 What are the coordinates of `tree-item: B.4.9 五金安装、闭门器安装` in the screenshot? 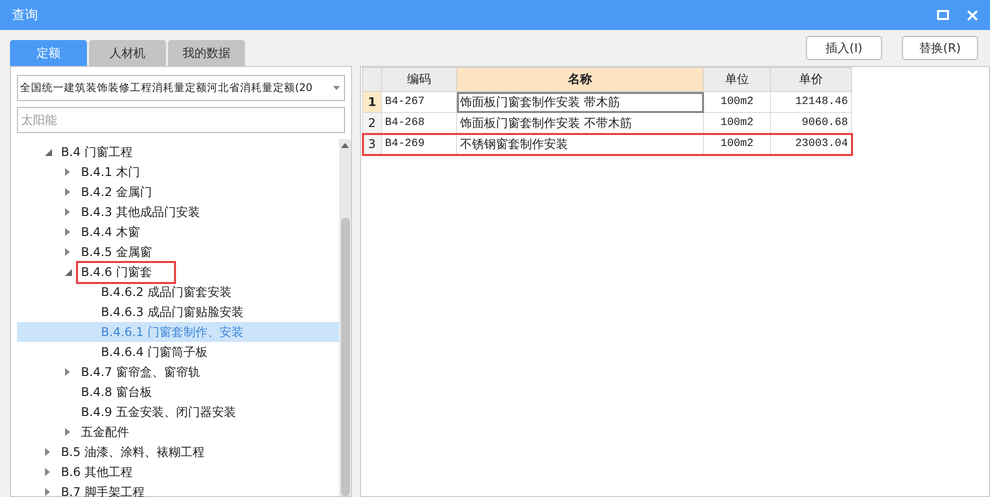 It's located at (178, 412).